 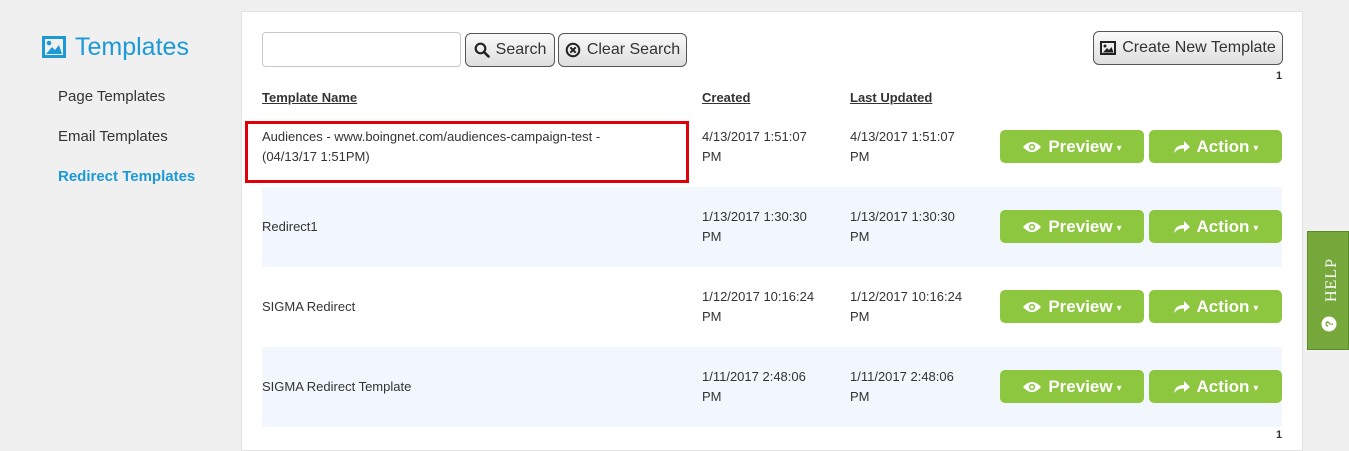 I want to click on created-cell: 4/13/2017 1:51:07 PM, so click(x=754, y=146).